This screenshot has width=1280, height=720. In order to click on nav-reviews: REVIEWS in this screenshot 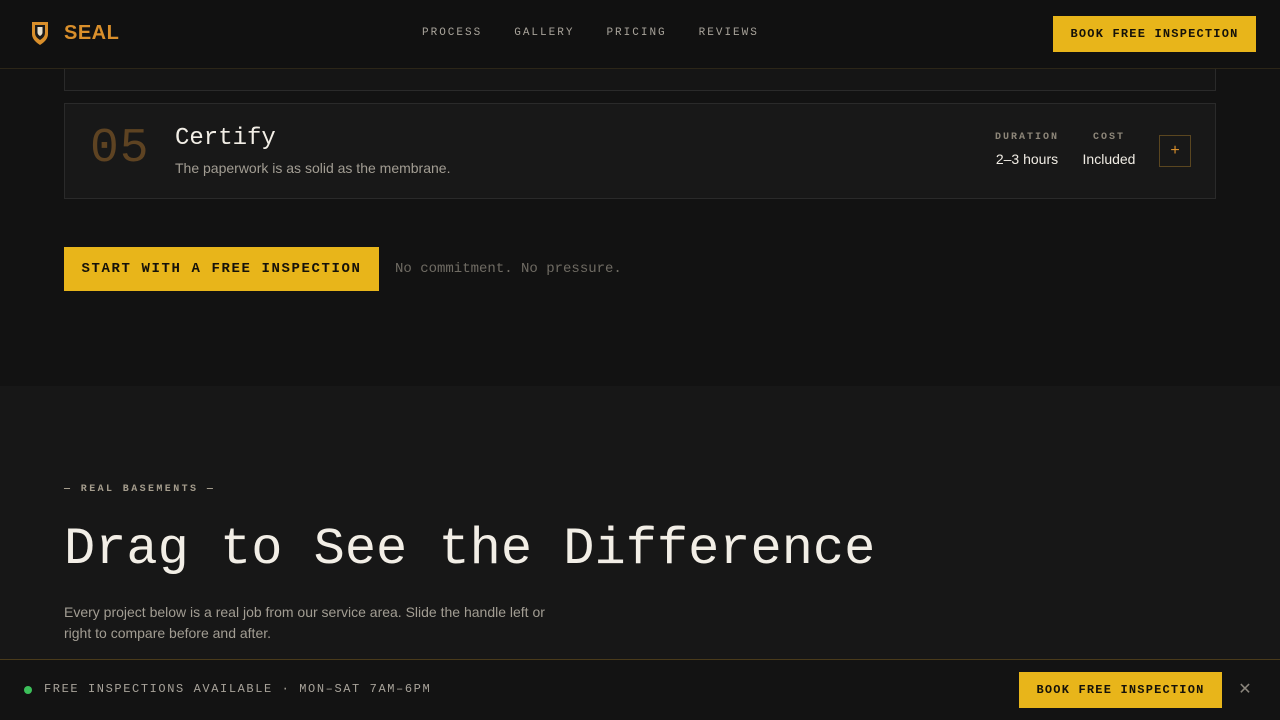, I will do `click(729, 33)`.